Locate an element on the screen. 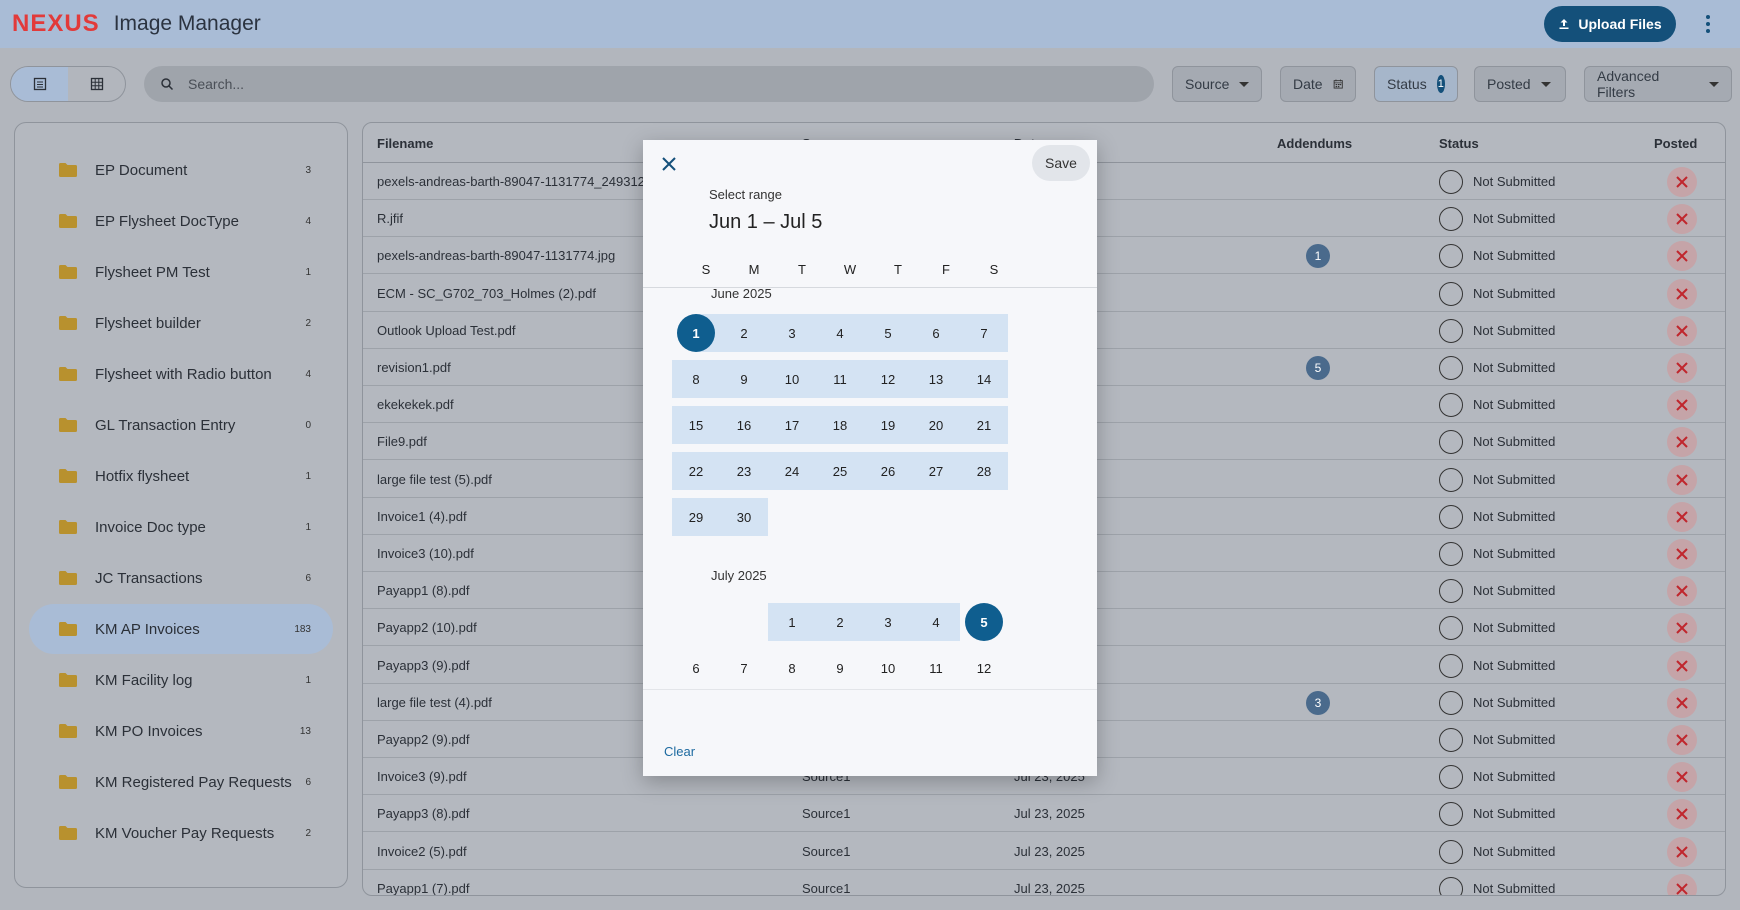 The width and height of the screenshot is (1740, 910). folder-item: Hotfix flysheet 1 is located at coordinates (181, 476).